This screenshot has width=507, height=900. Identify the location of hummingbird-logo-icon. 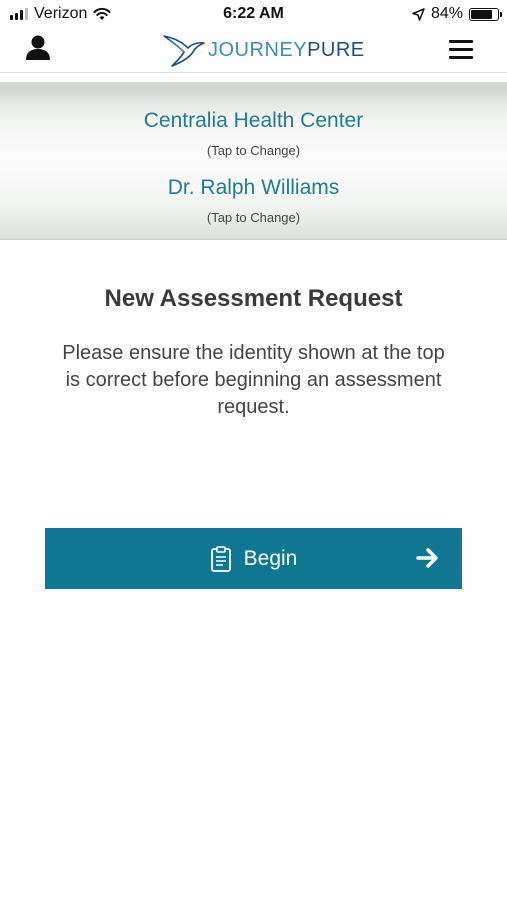
(184, 51).